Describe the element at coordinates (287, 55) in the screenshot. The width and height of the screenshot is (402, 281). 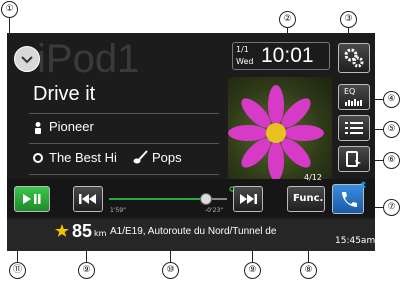
I see `clock-time: 10:01` at that location.